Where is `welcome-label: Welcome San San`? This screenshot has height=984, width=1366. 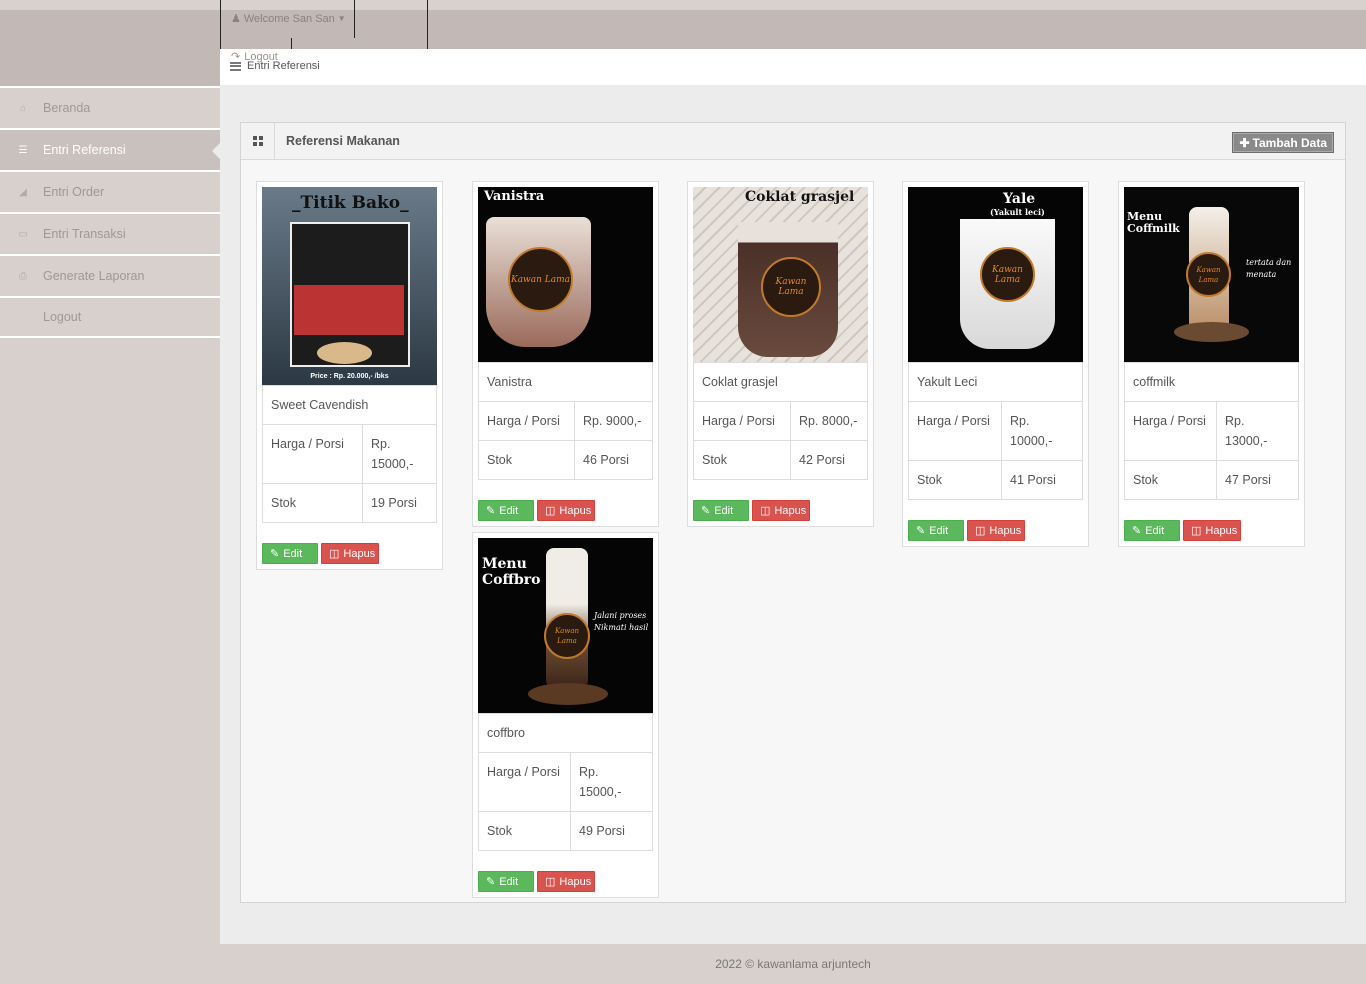 welcome-label: Welcome San San is located at coordinates (289, 18).